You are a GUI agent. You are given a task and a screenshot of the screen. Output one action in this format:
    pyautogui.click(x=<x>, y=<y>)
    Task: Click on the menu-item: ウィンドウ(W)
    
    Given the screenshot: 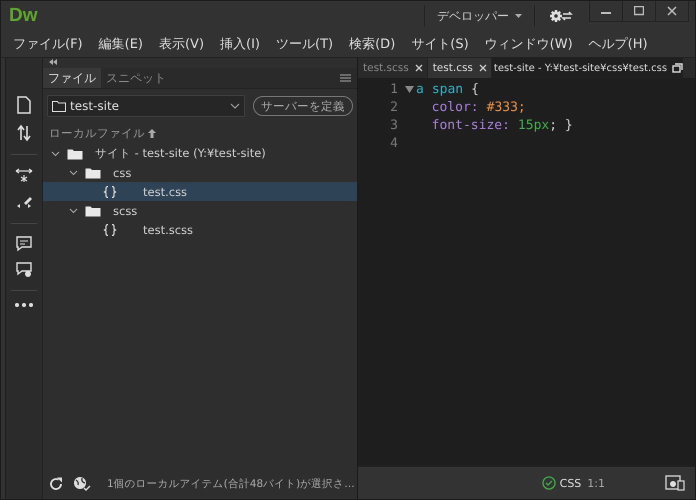 What is the action you would take?
    pyautogui.click(x=528, y=44)
    